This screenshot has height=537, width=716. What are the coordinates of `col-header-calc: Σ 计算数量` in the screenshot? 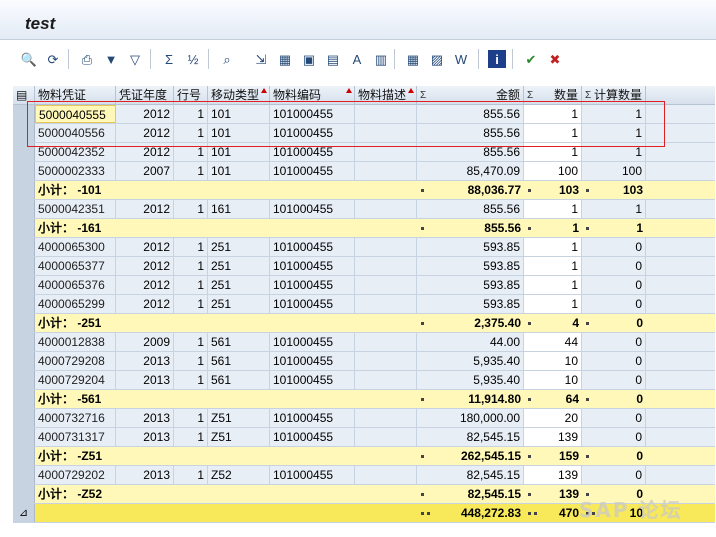 It's located at (614, 95).